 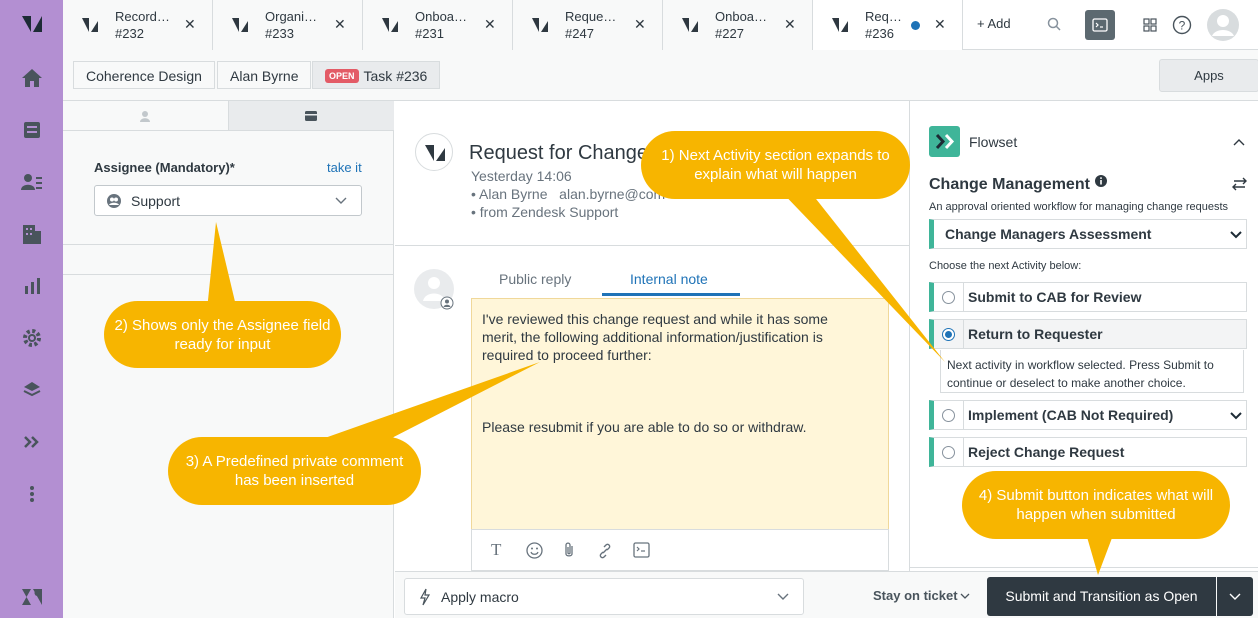 I want to click on activity-option-selected: Return to Requester, so click(x=1088, y=334).